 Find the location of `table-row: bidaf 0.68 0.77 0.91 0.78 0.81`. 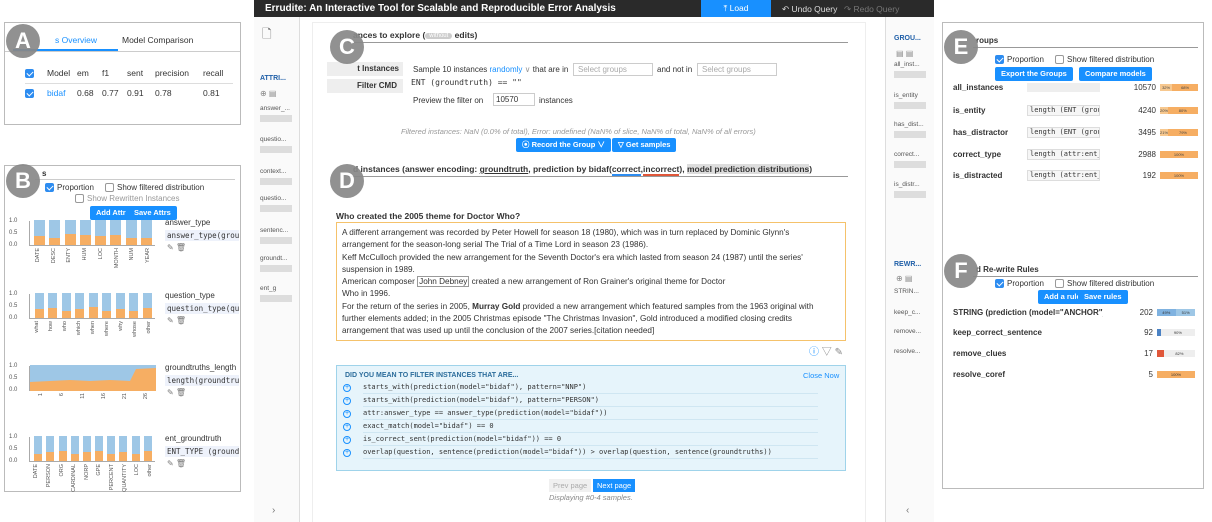

table-row: bidaf 0.68 0.77 0.91 0.78 0.81 is located at coordinates (129, 93).